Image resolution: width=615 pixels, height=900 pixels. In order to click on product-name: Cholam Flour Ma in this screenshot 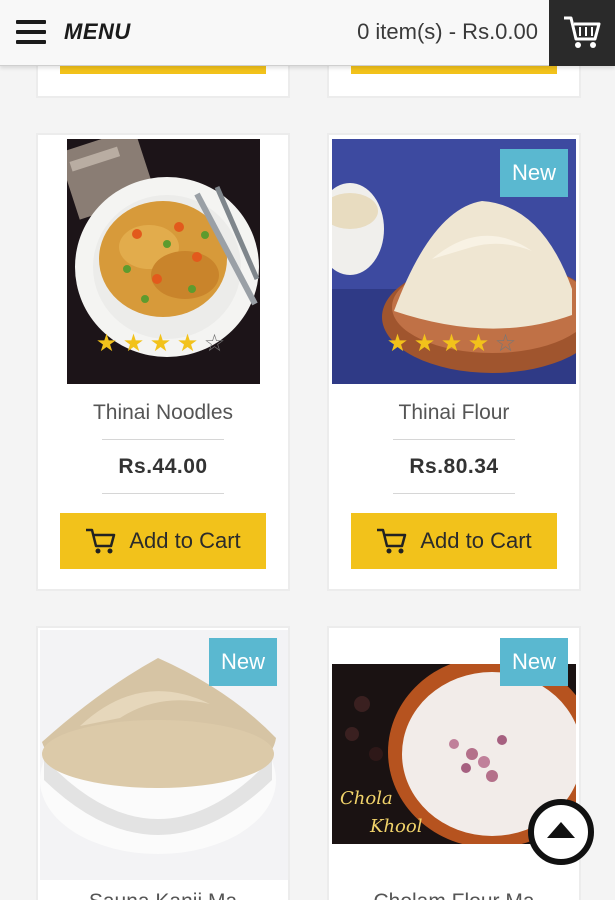, I will do `click(454, 895)`.